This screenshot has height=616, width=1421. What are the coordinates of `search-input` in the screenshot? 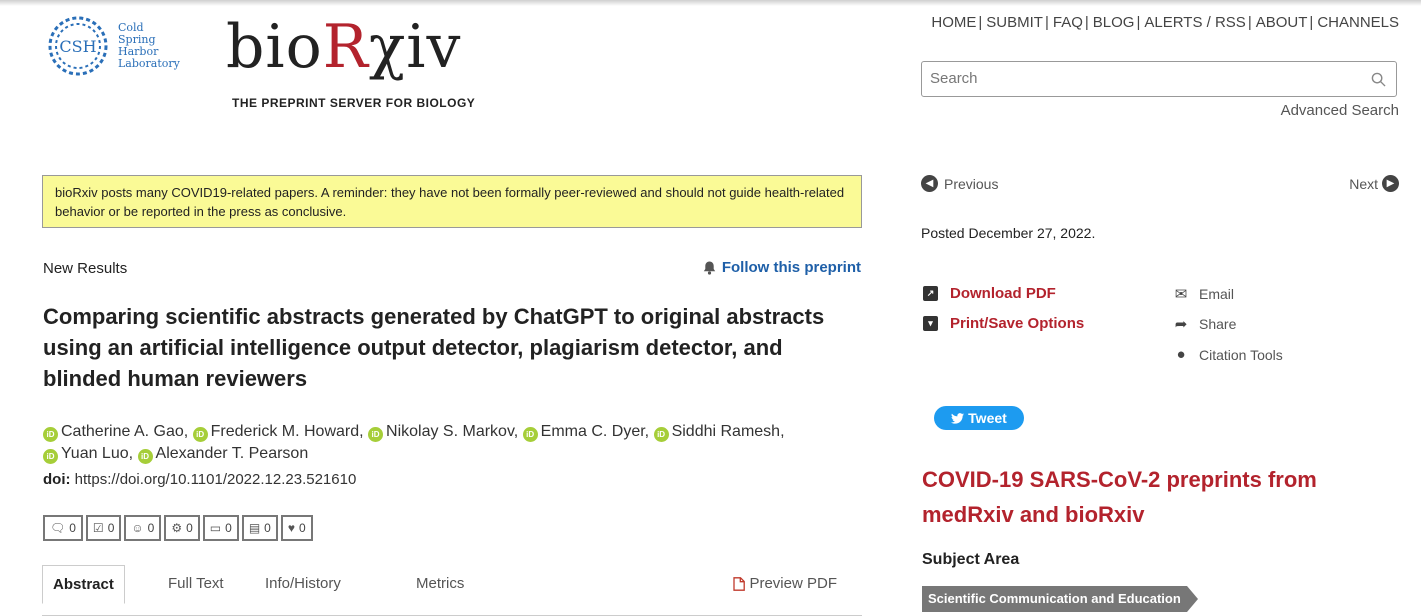 It's located at (1132, 78).